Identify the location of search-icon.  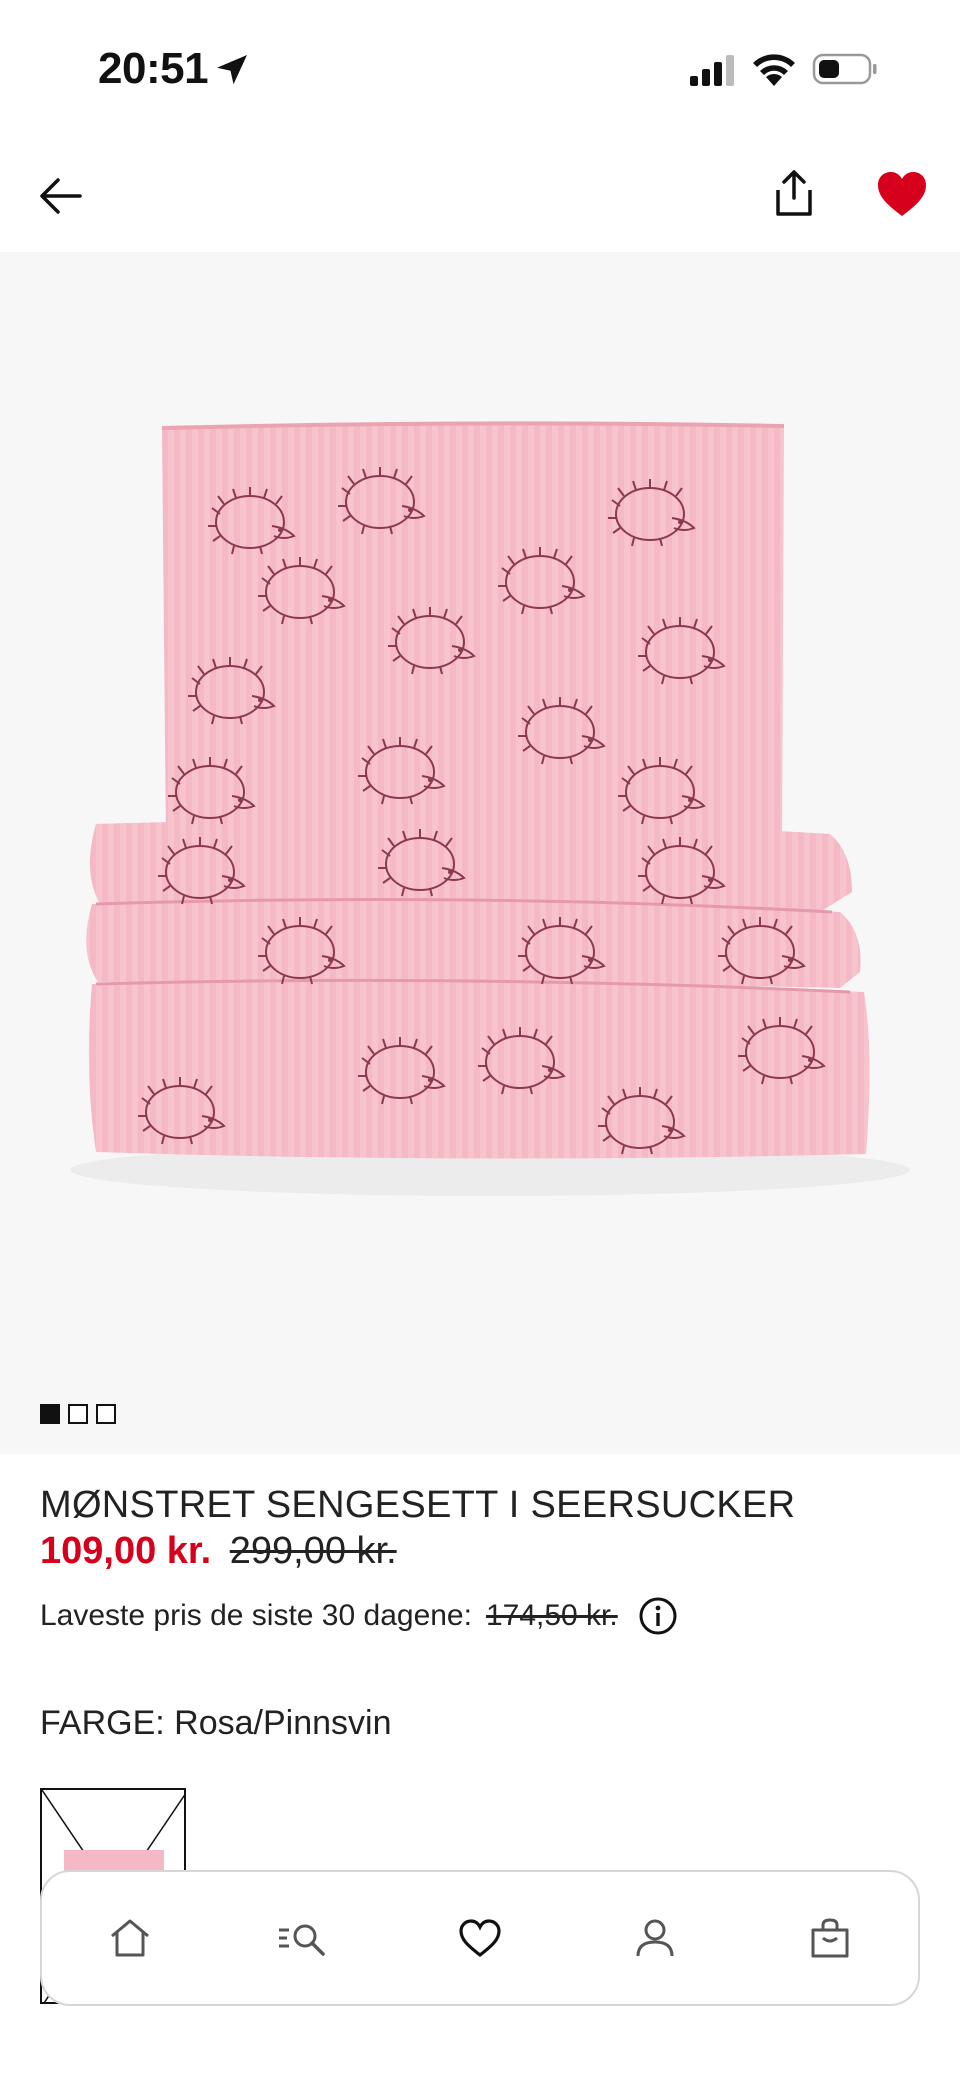
(301, 1940).